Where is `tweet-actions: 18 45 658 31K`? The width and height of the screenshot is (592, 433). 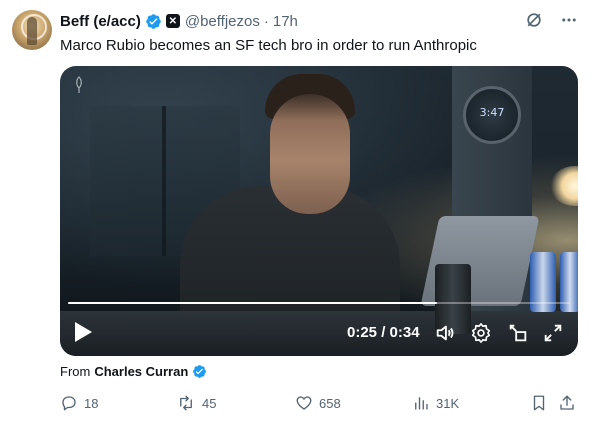
tweet-actions: 18 45 658 31K is located at coordinates (318, 406).